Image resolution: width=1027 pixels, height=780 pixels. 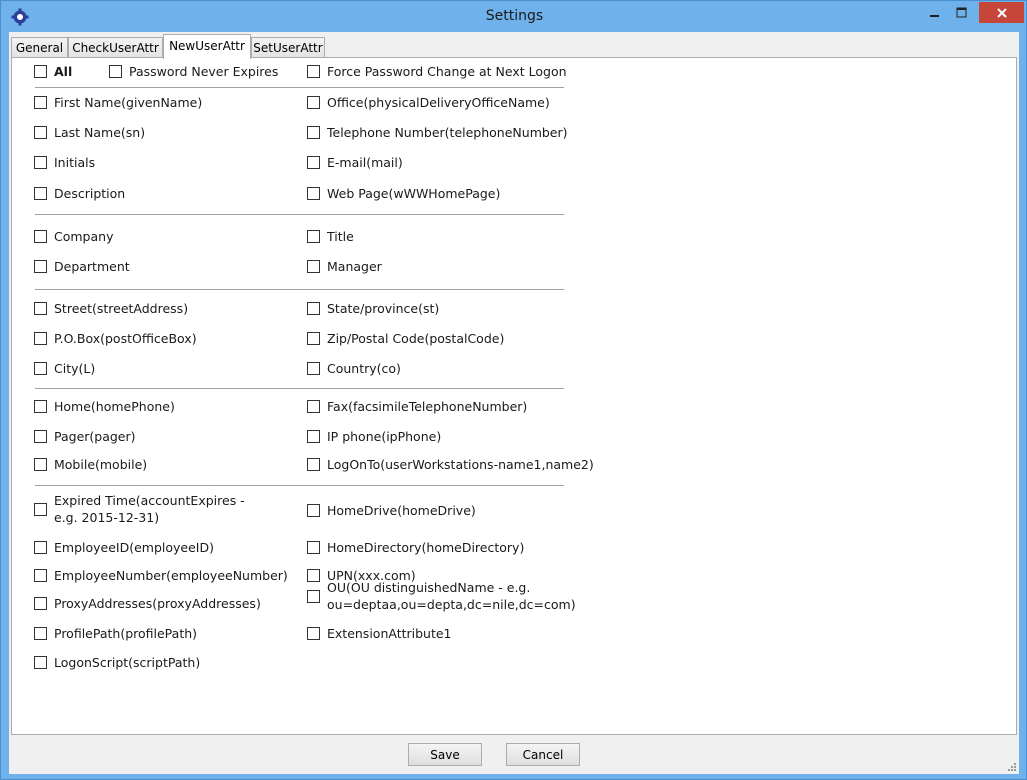 I want to click on checkbox-label: Telephone Number(telephoneNumber), so click(x=447, y=132).